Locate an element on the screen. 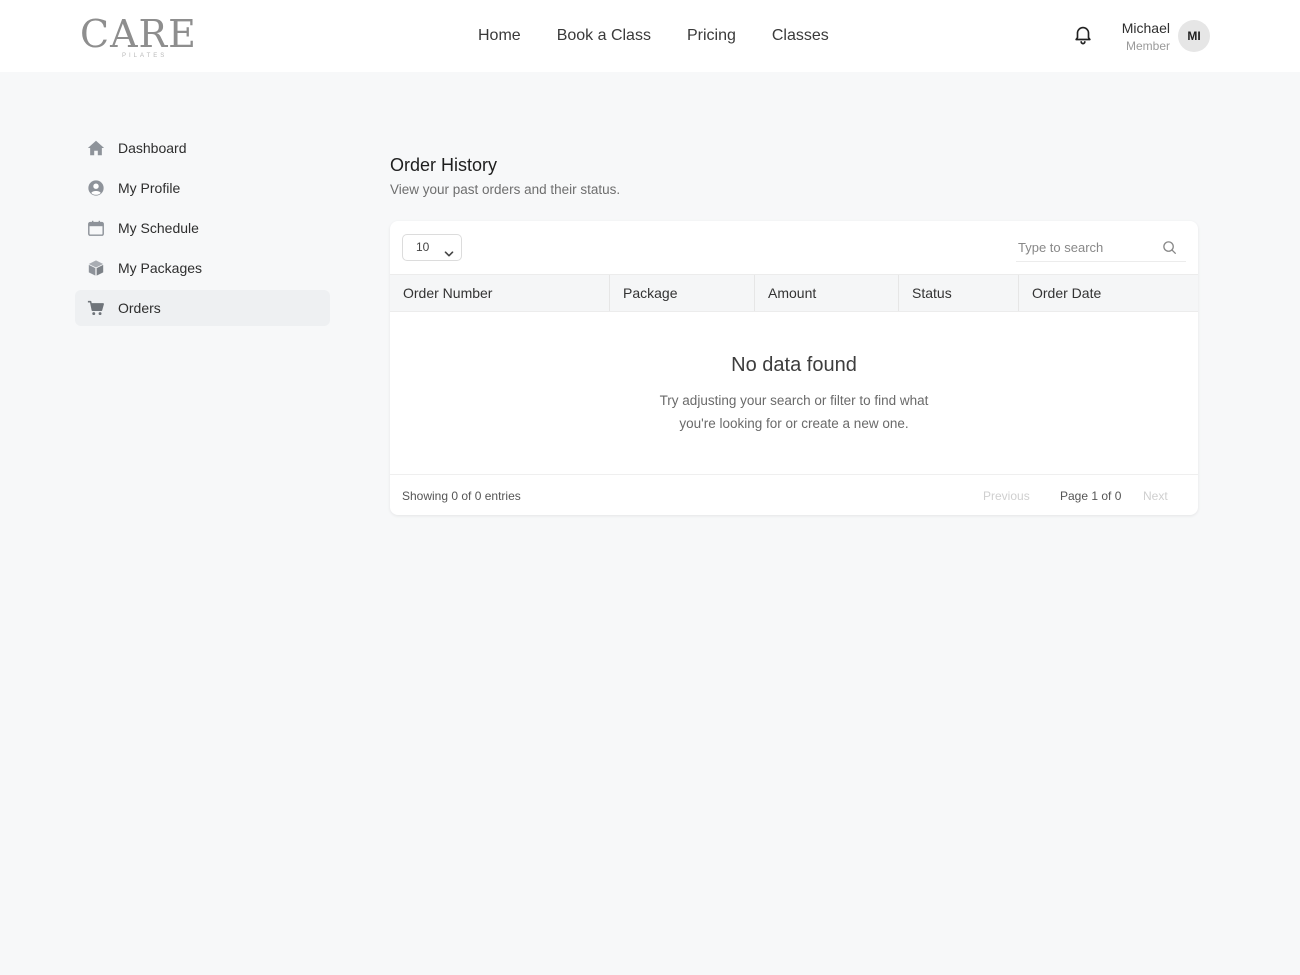  main-nav: Home Book a Class Pricing Classes is located at coordinates (671, 36).